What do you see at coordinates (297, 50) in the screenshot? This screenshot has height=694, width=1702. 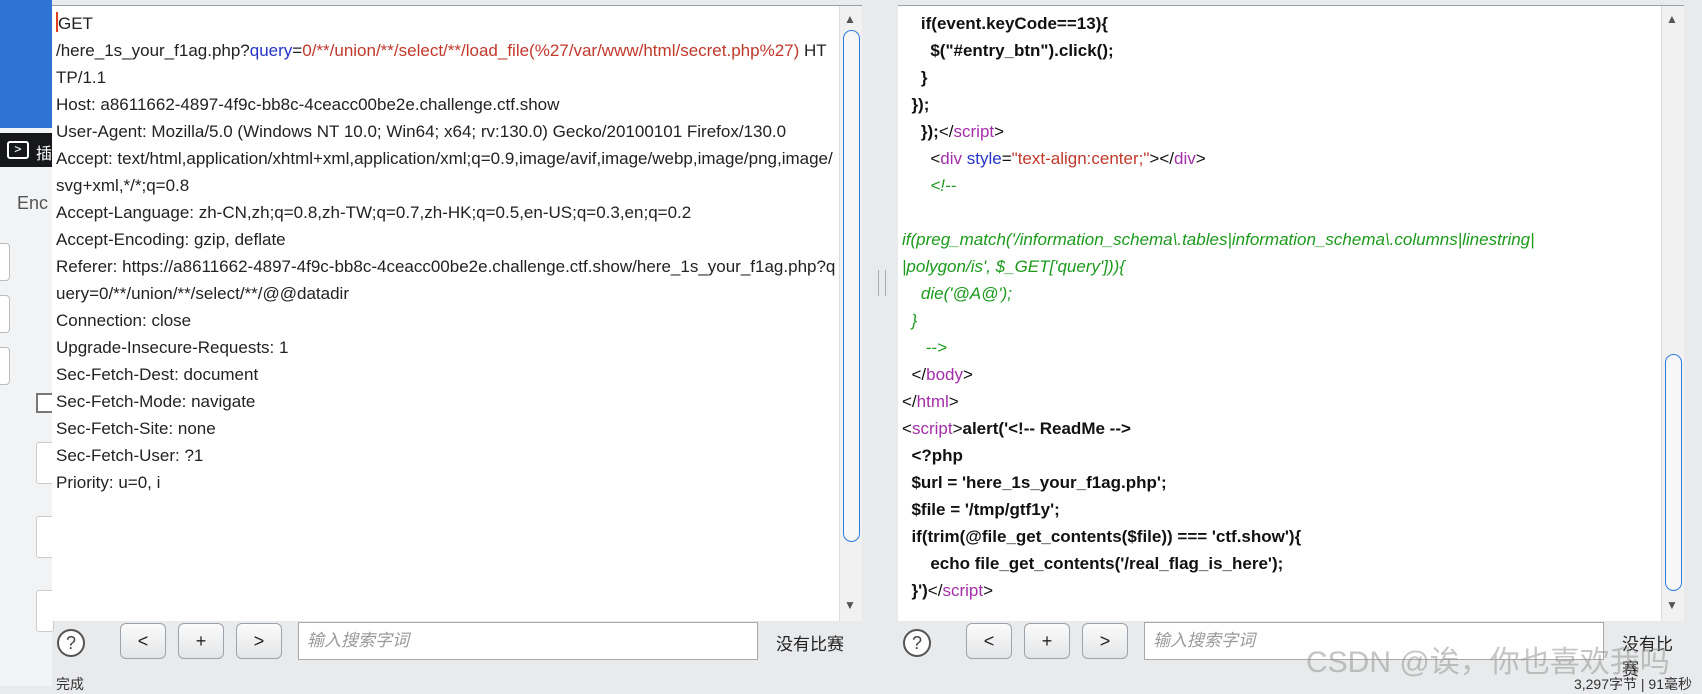 I see `request-param-eq: =` at bounding box center [297, 50].